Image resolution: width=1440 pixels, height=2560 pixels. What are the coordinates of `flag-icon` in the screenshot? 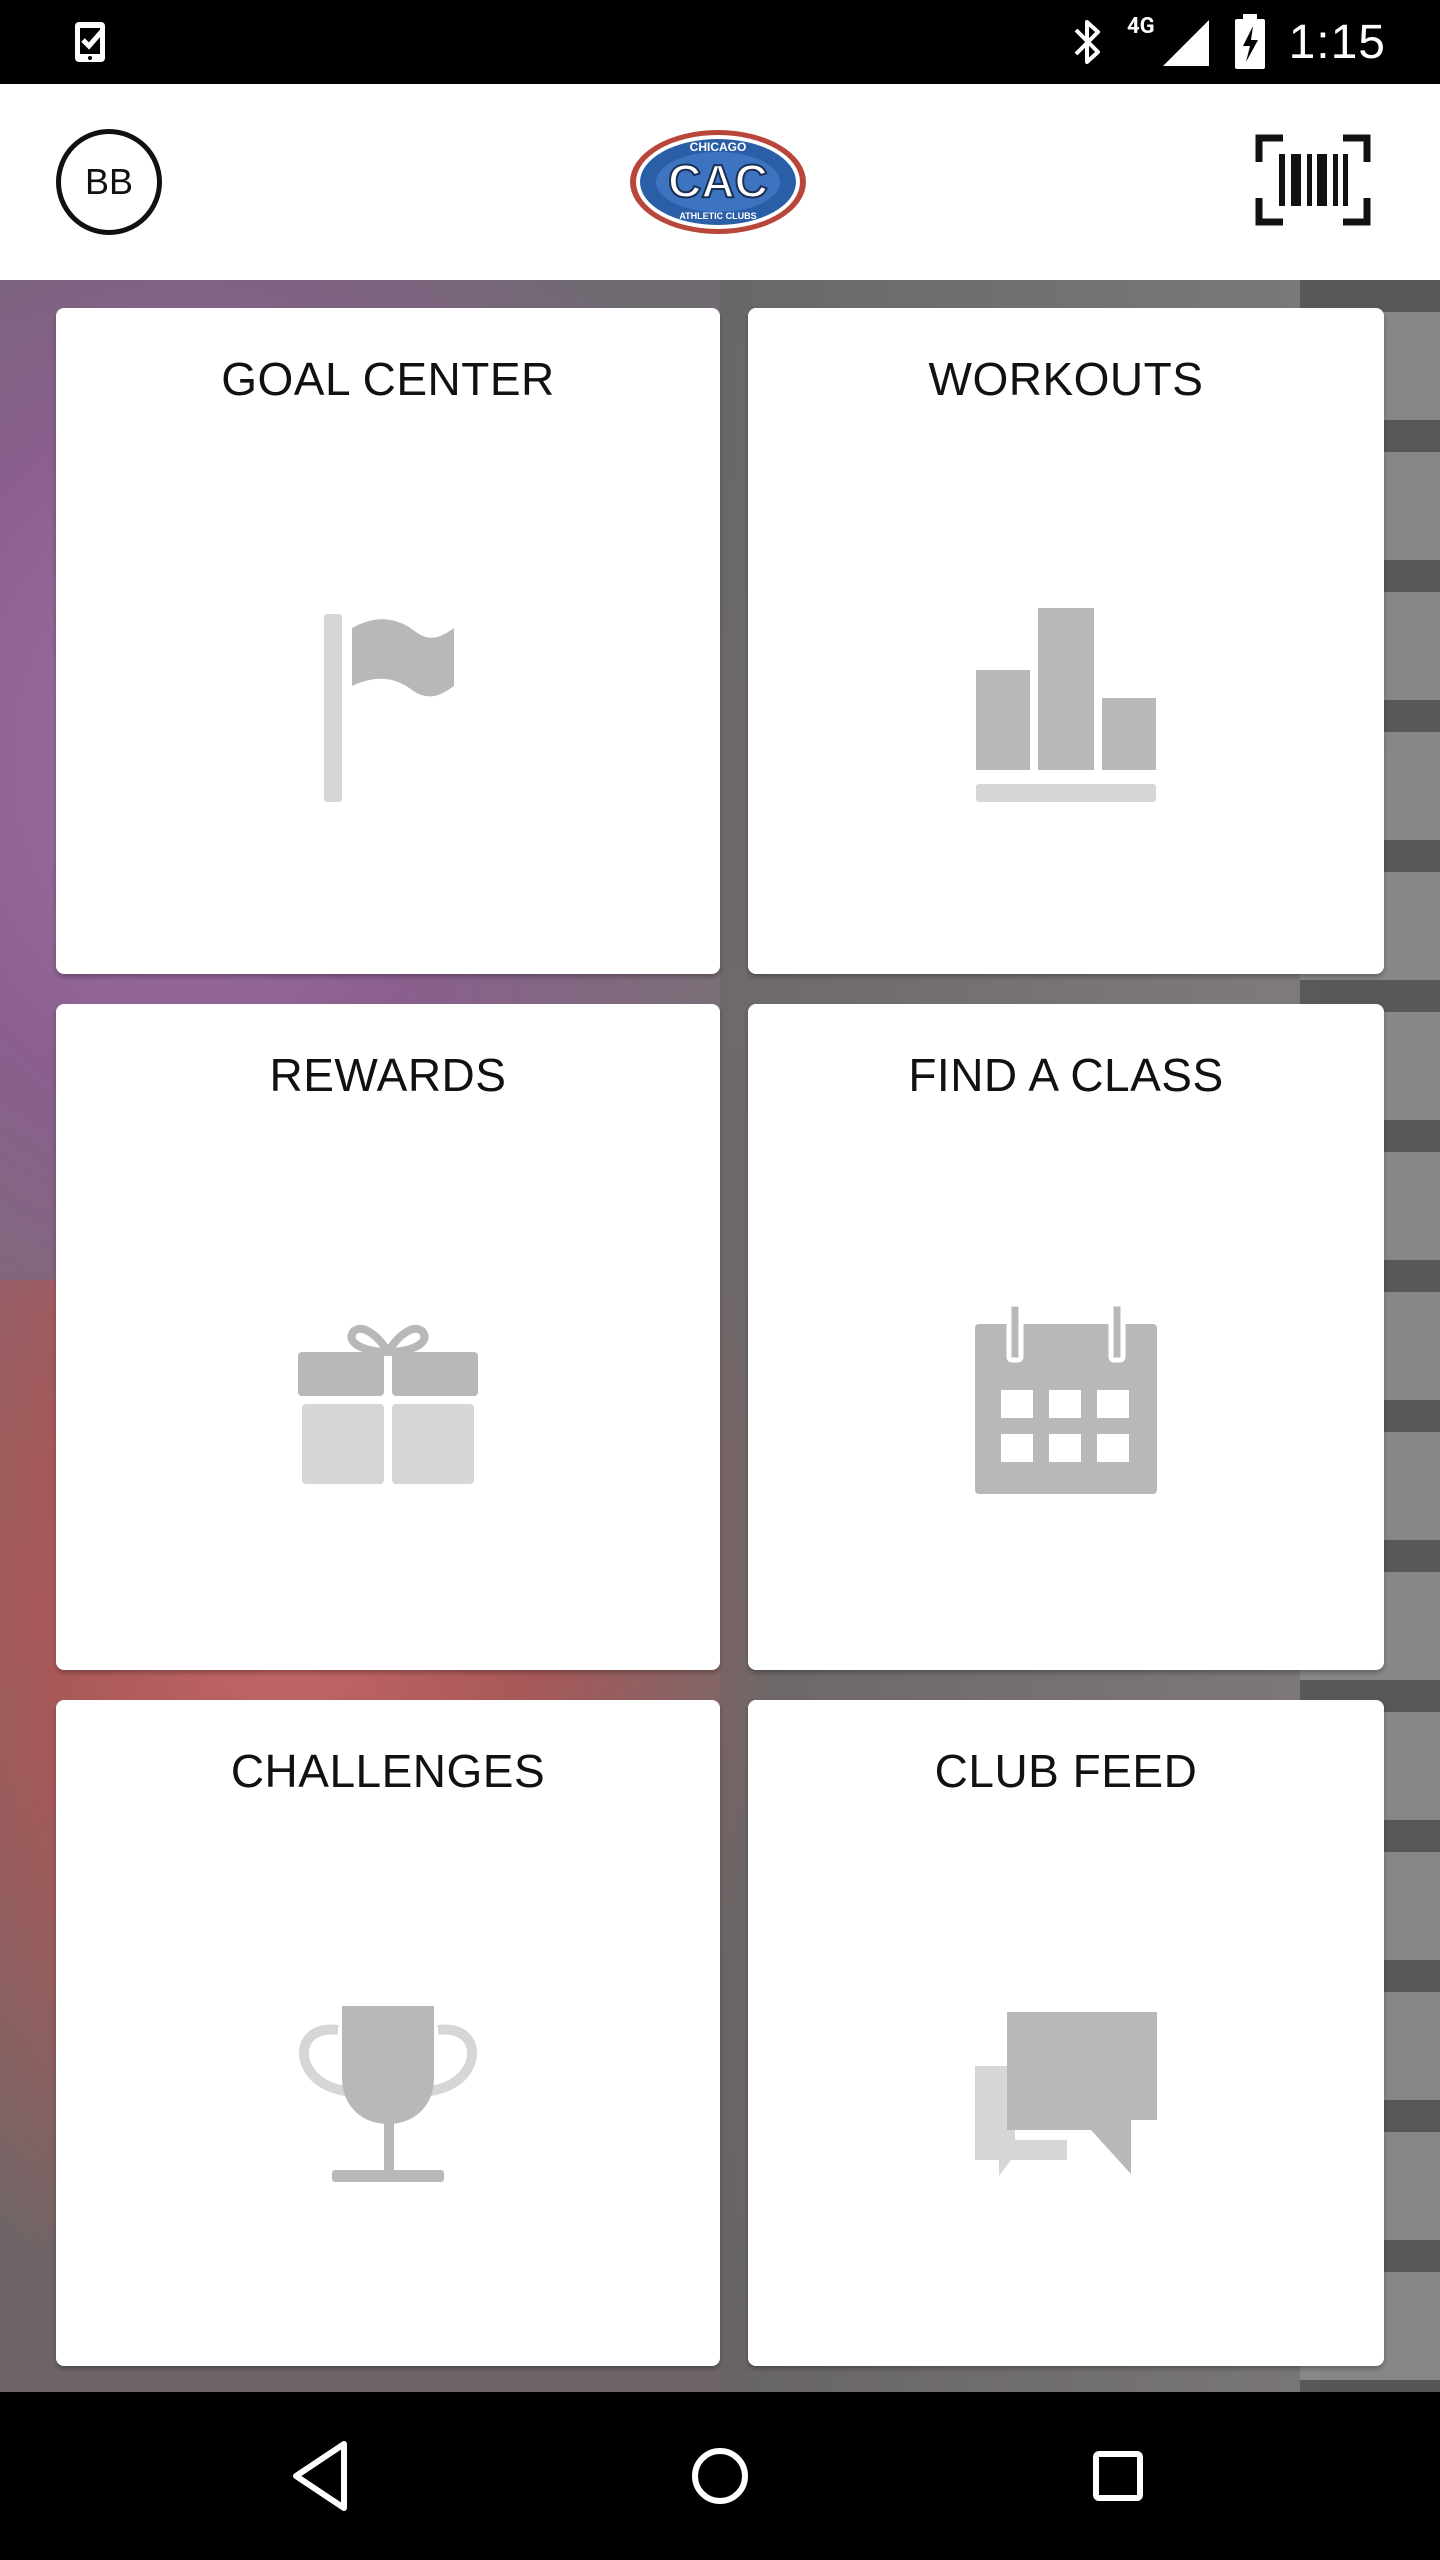 It's located at (389, 708).